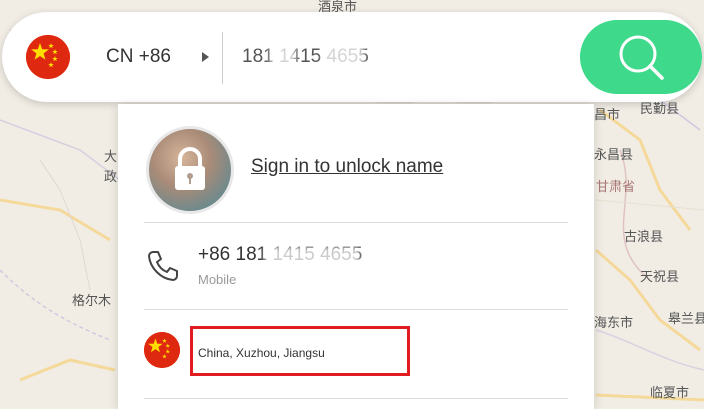 The height and width of the screenshot is (409, 704). I want to click on map-label-linxia: 临夏市, so click(670, 393).